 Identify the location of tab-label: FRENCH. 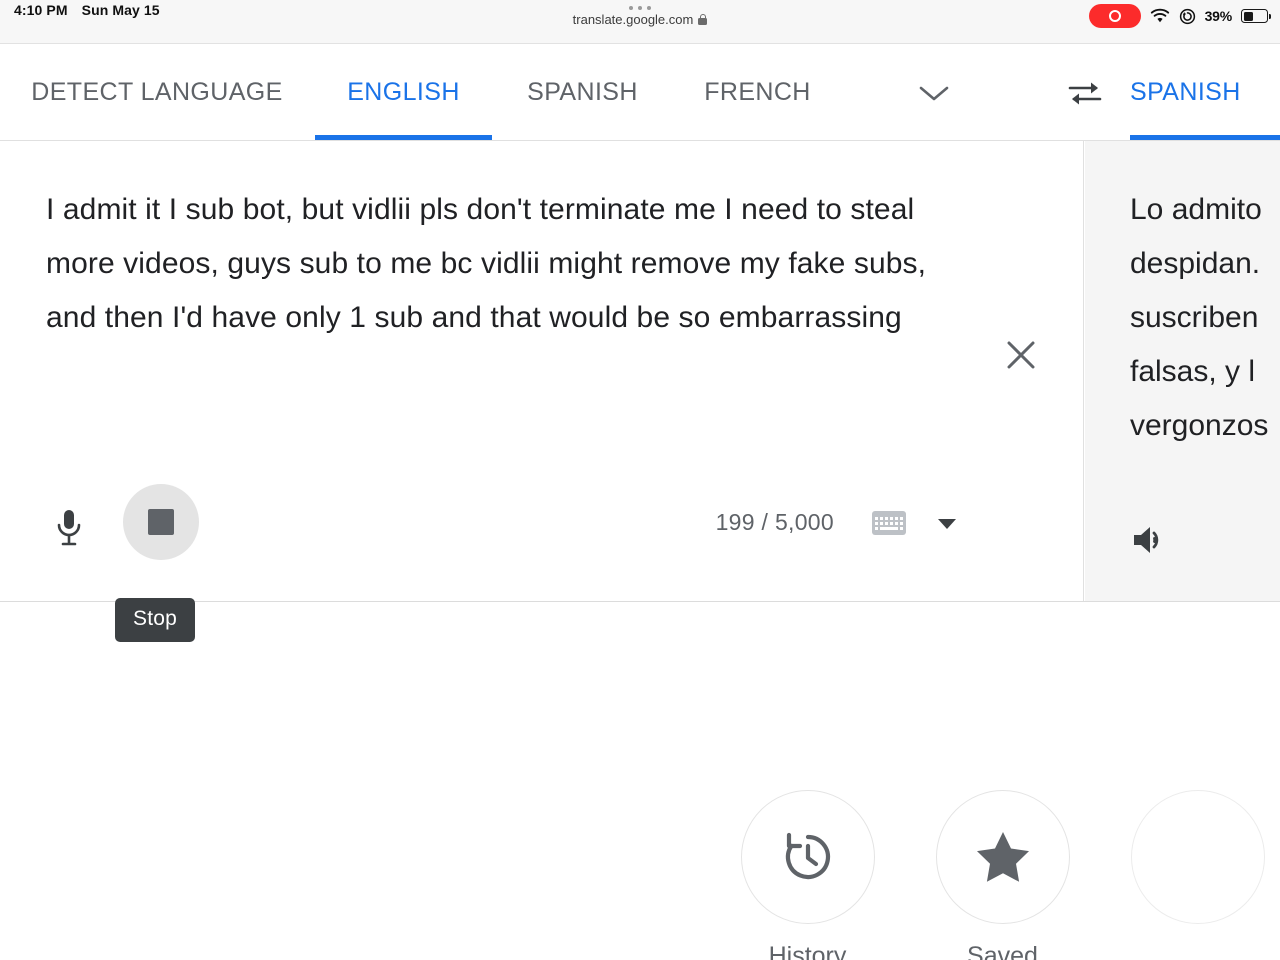
(757, 92).